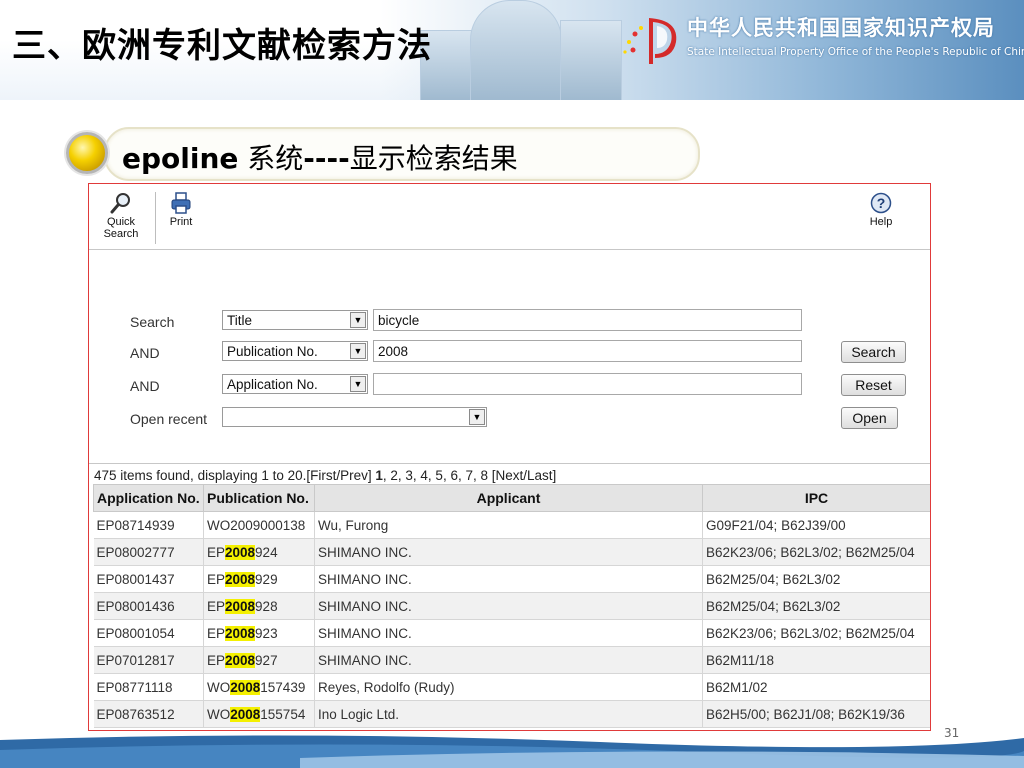  What do you see at coordinates (816, 714) in the screenshot?
I see `ipc-cell: B62H5/00; B62J1/08; B62K19/36` at bounding box center [816, 714].